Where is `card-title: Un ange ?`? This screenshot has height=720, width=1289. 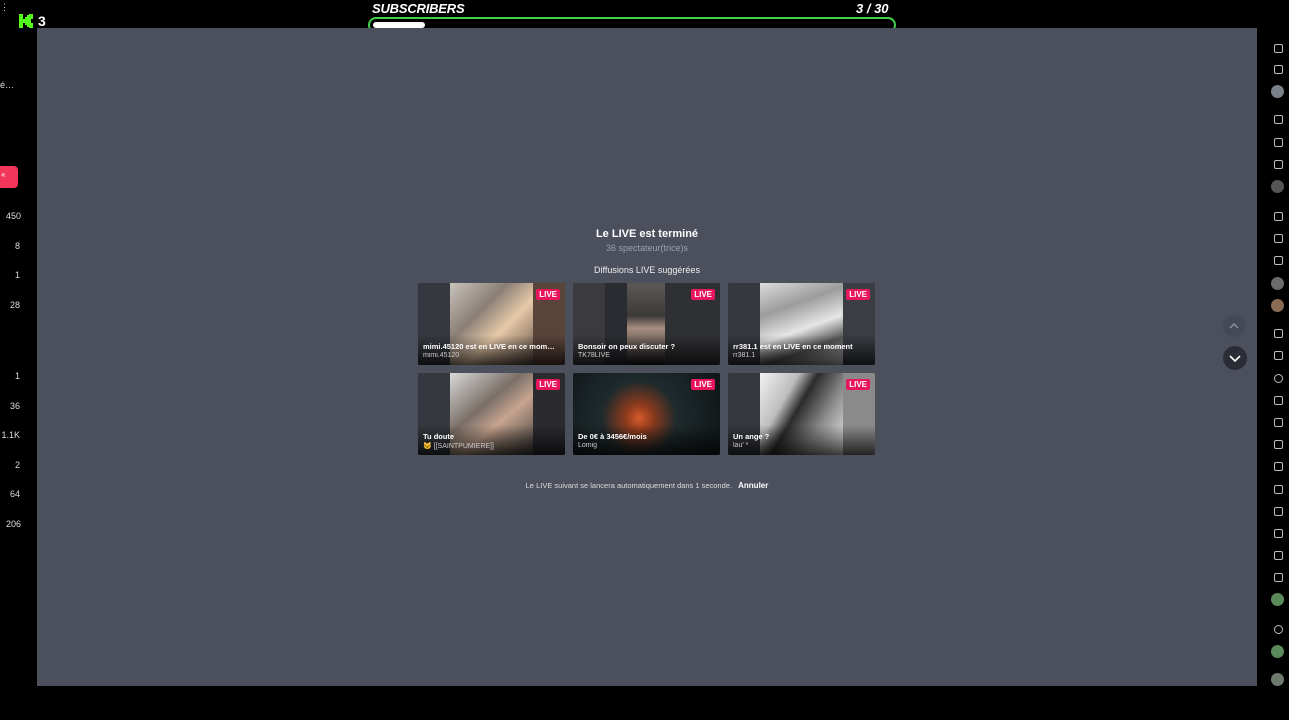
card-title: Un ange ? is located at coordinates (751, 436).